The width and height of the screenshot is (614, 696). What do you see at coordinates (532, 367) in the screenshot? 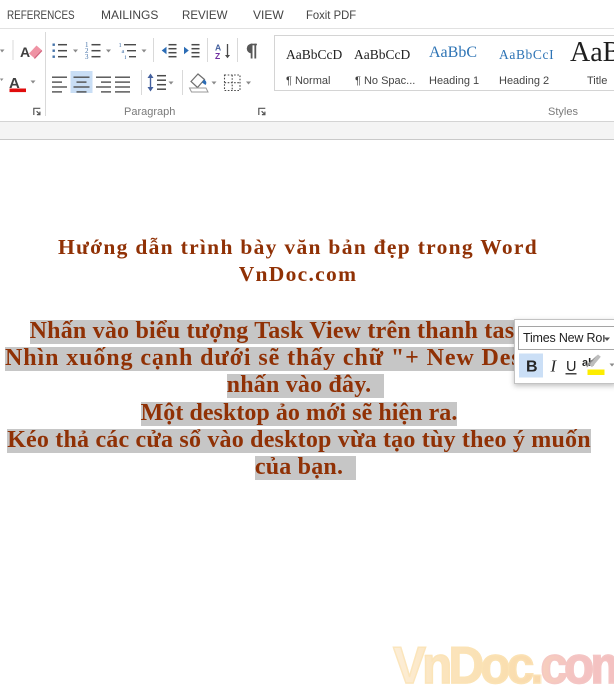
I see `svg-text: B` at bounding box center [532, 367].